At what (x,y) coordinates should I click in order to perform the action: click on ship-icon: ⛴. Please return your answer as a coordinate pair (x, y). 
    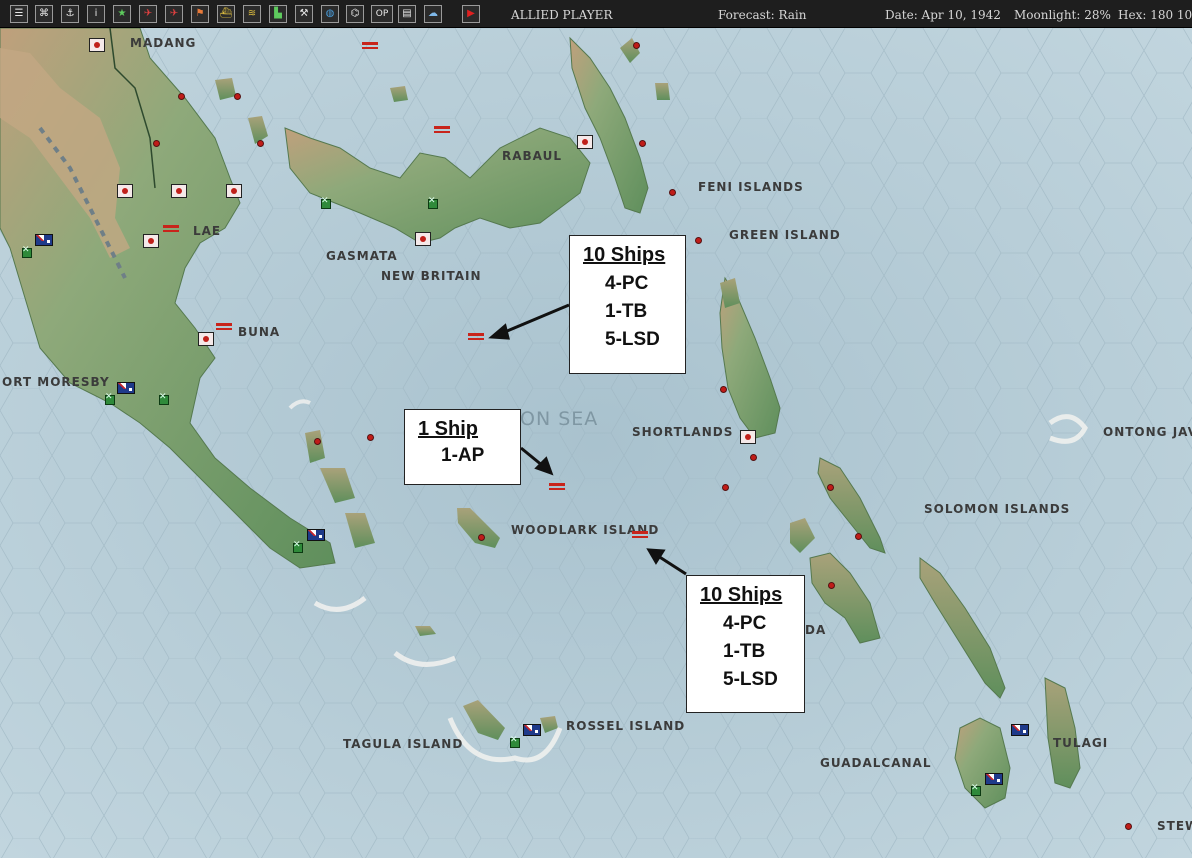
    Looking at the image, I should click on (226, 14).